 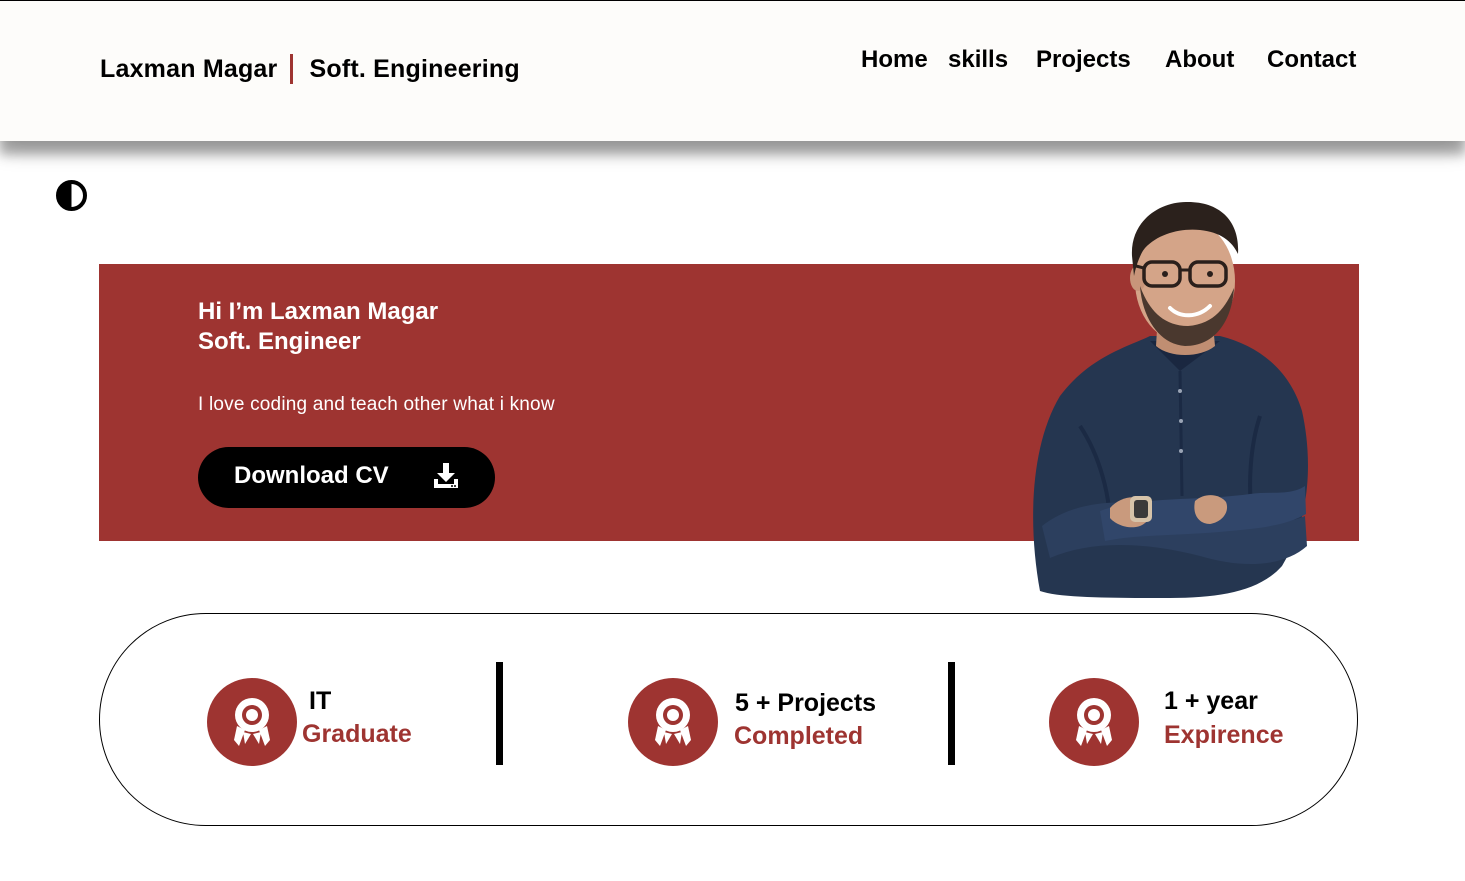 What do you see at coordinates (732, 62) in the screenshot?
I see `main-nav: Home skills Projects About Contact` at bounding box center [732, 62].